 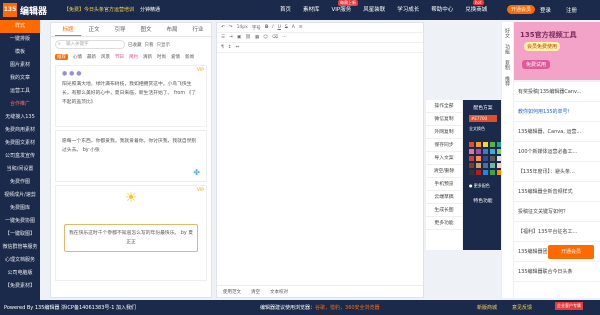 I want to click on leftnav-item: 【一键取图】, so click(x=20, y=234).